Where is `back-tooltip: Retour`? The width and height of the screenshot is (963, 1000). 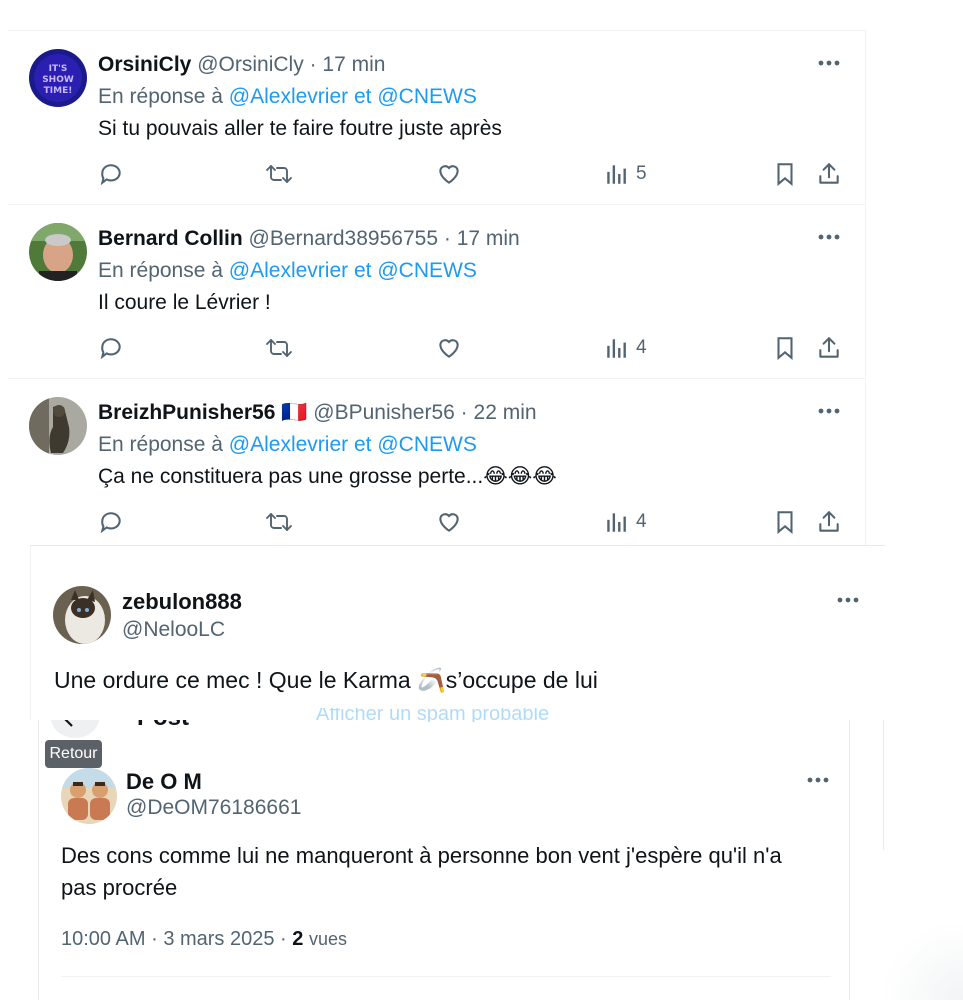 back-tooltip: Retour is located at coordinates (73, 754).